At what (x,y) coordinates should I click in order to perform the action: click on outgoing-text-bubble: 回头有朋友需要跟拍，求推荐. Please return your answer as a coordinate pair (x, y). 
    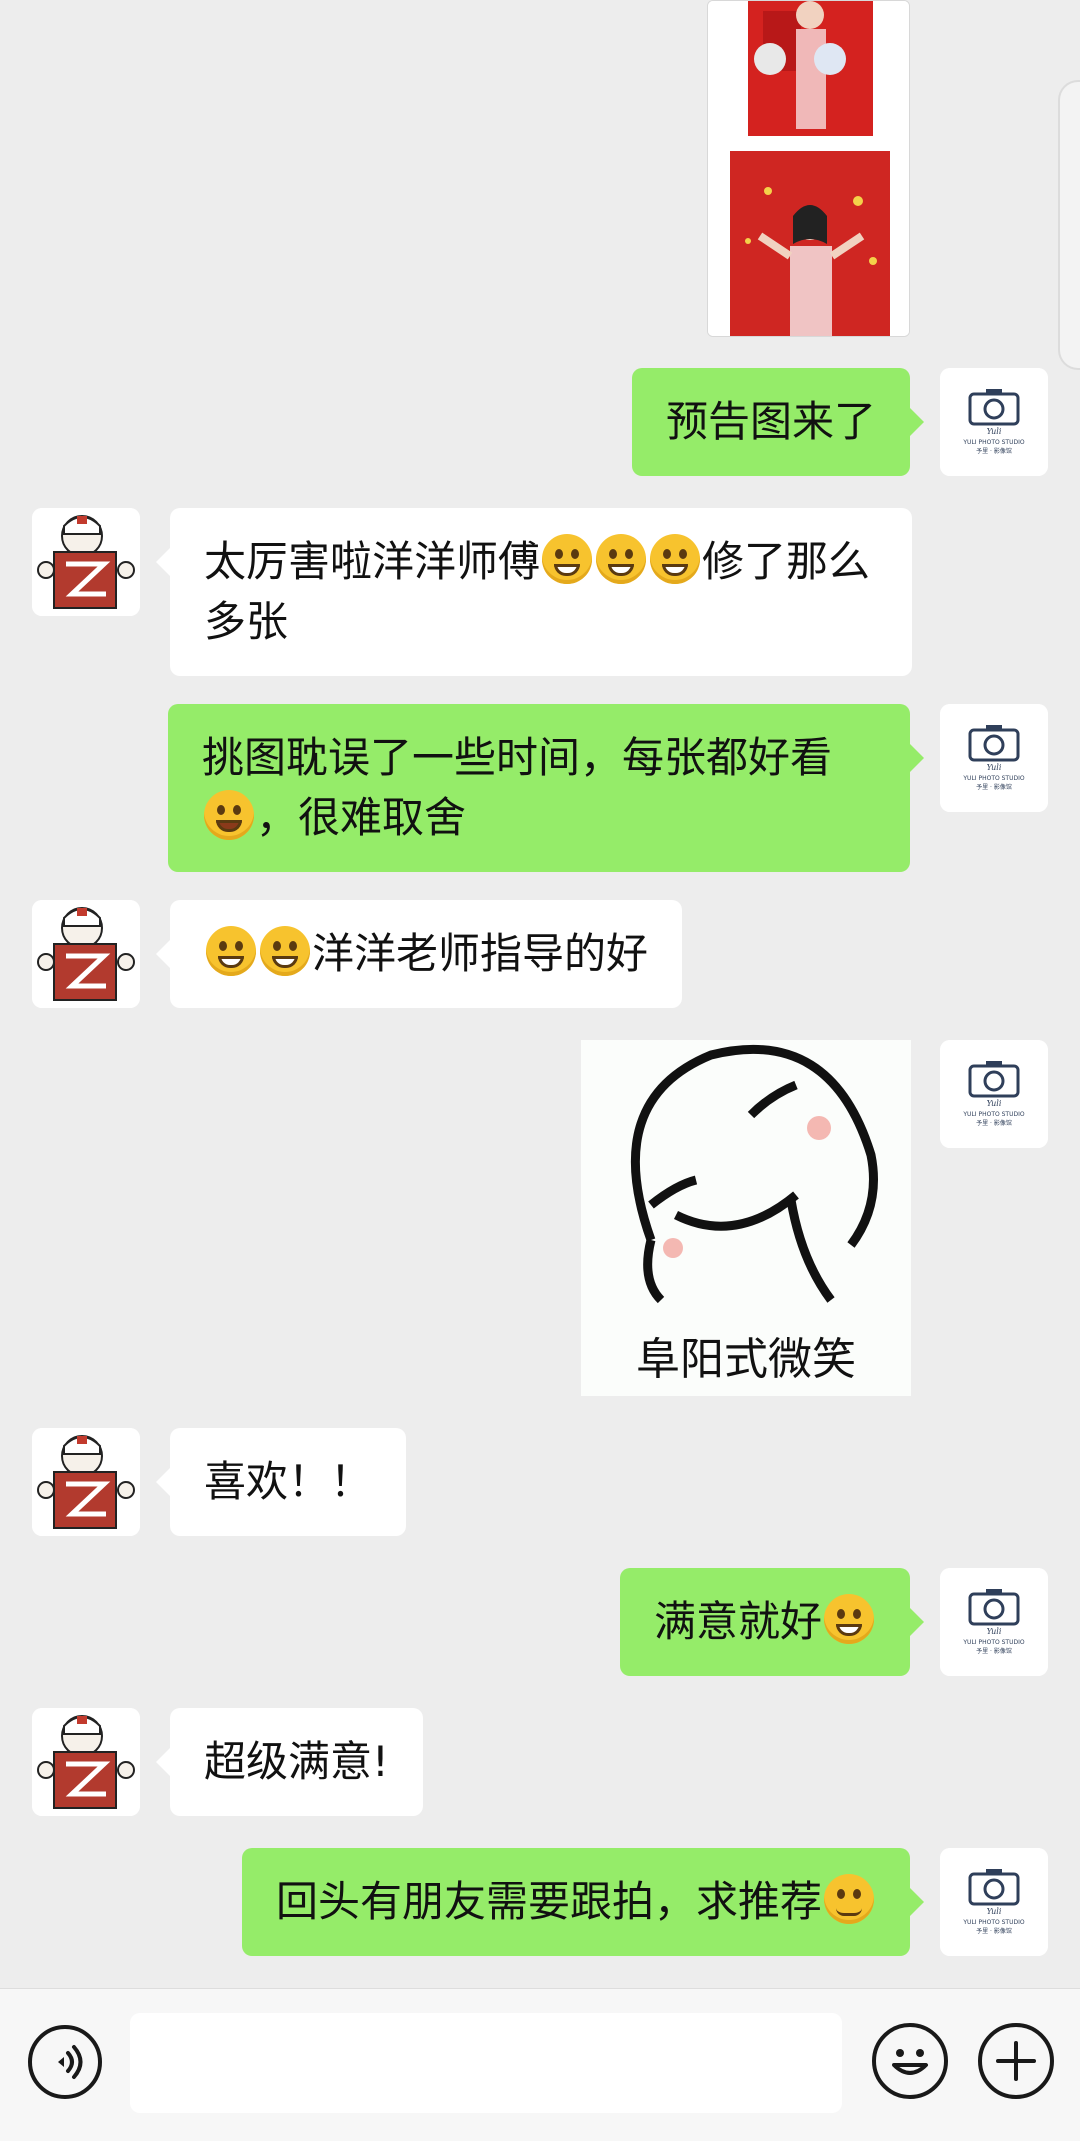
    Looking at the image, I should click on (583, 1902).